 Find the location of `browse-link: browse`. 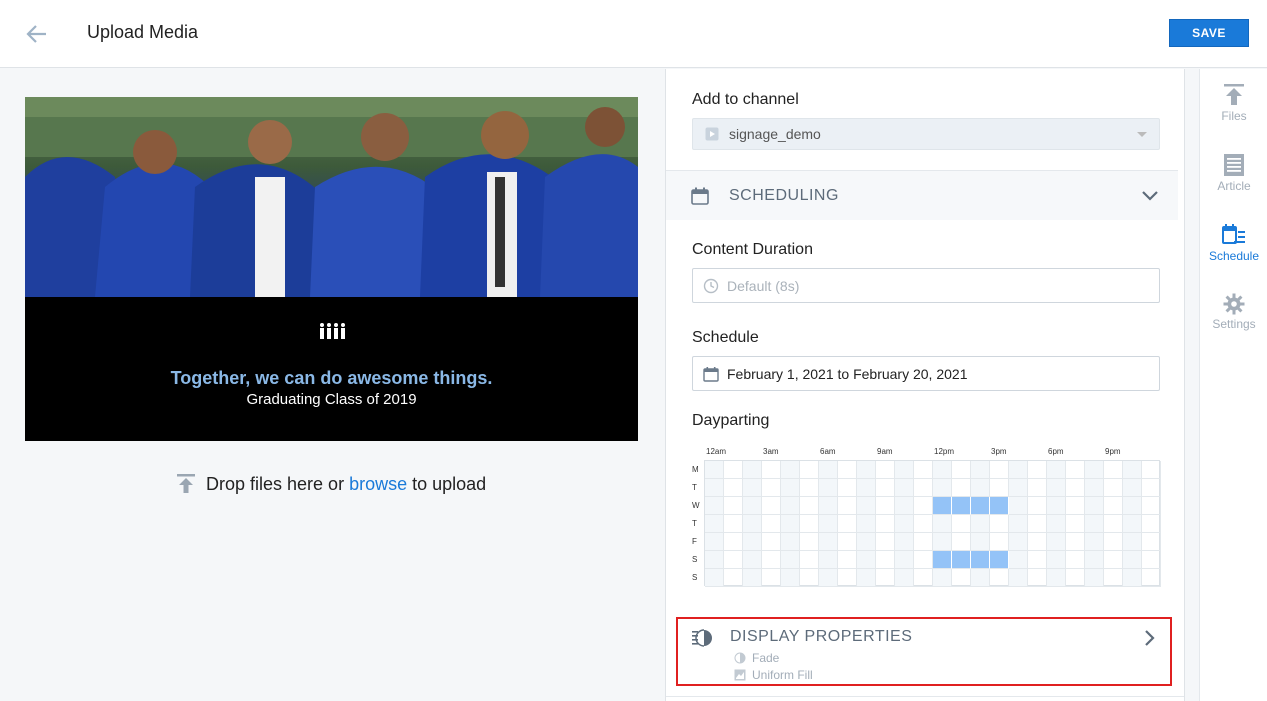

browse-link: browse is located at coordinates (378, 484).